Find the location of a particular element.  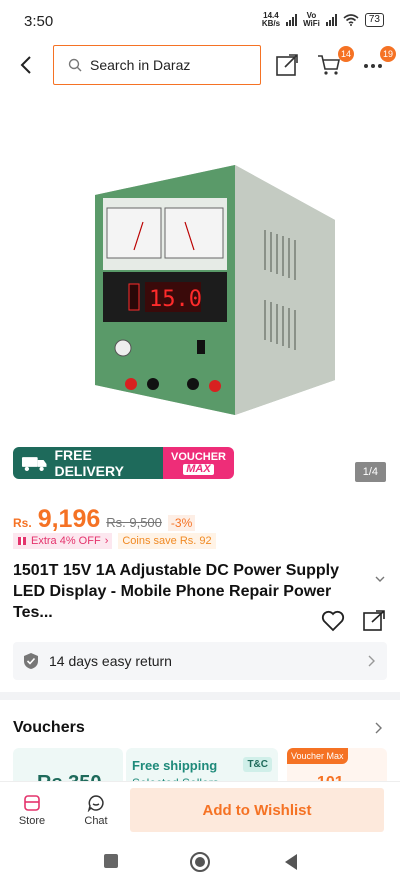

chat-button: Chat is located at coordinates (96, 810).